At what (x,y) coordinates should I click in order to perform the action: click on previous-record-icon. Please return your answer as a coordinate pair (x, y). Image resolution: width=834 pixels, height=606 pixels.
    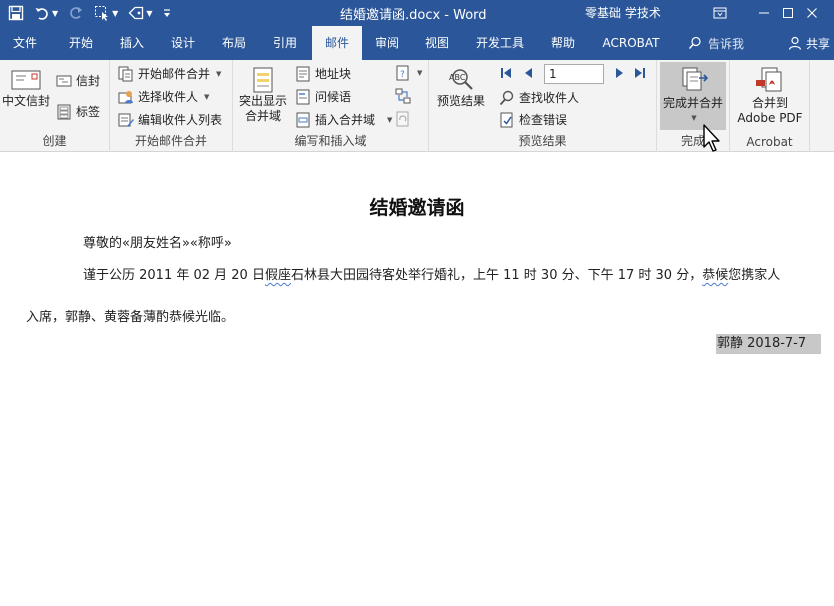
    Looking at the image, I should click on (529, 73).